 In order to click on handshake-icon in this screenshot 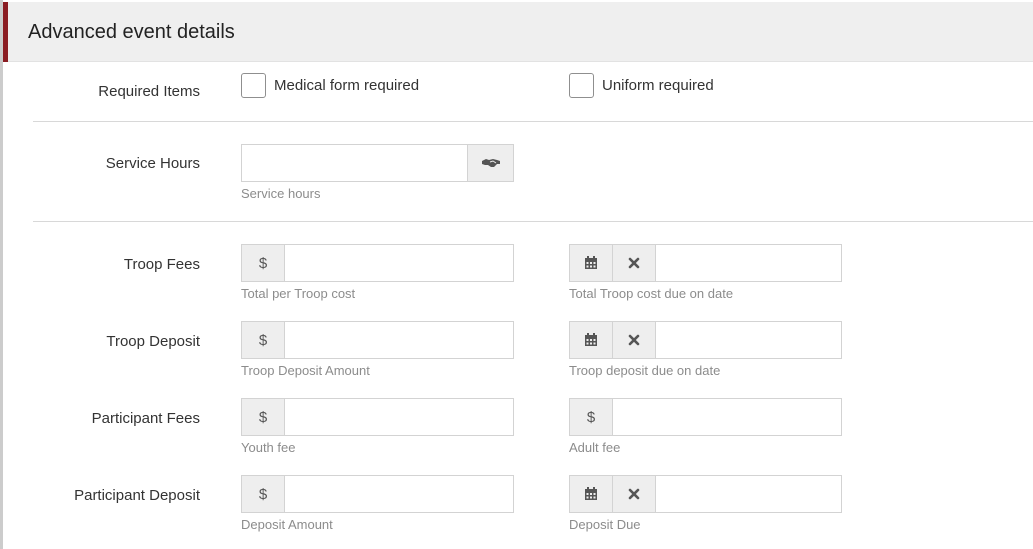, I will do `click(491, 163)`.